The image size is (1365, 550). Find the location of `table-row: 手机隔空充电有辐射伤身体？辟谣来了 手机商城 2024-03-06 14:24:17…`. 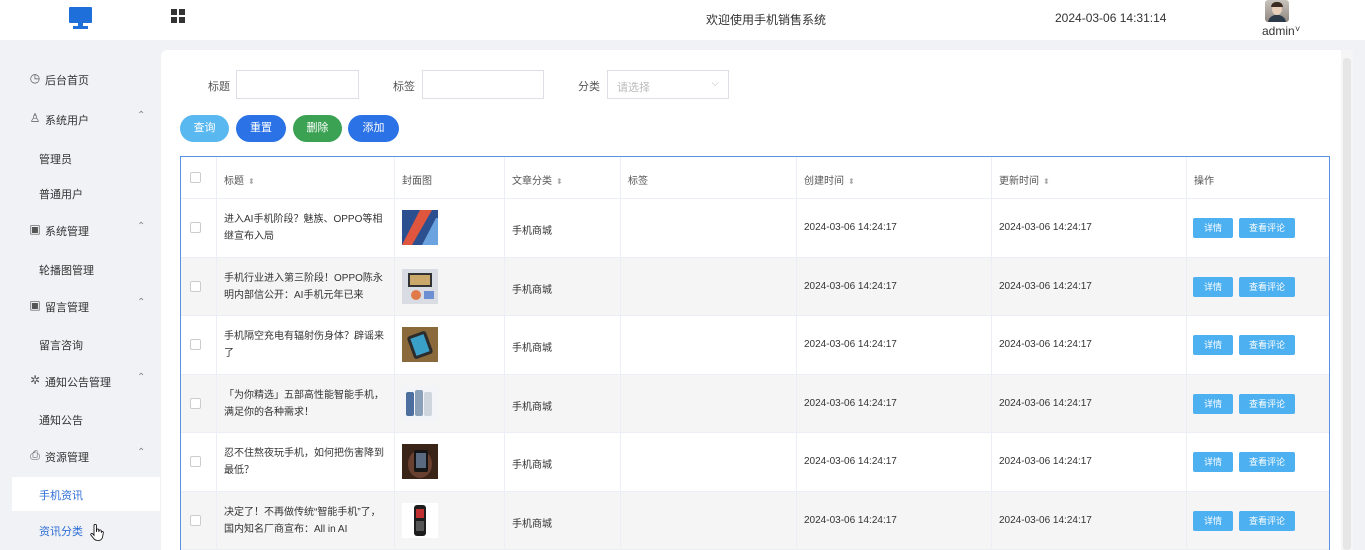

table-row: 手机隔空充电有辐射伤身体？辟谣来了 手机商城 2024-03-06 14:24:17… is located at coordinates (755, 345).